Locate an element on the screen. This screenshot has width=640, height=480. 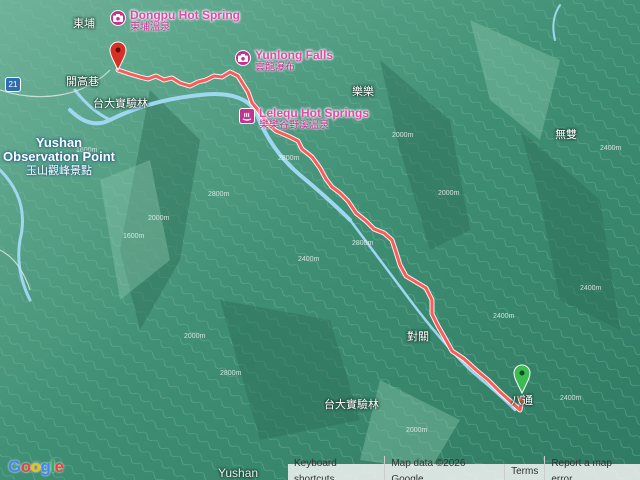
place-label-end: 八通 is located at coordinates (522, 401).